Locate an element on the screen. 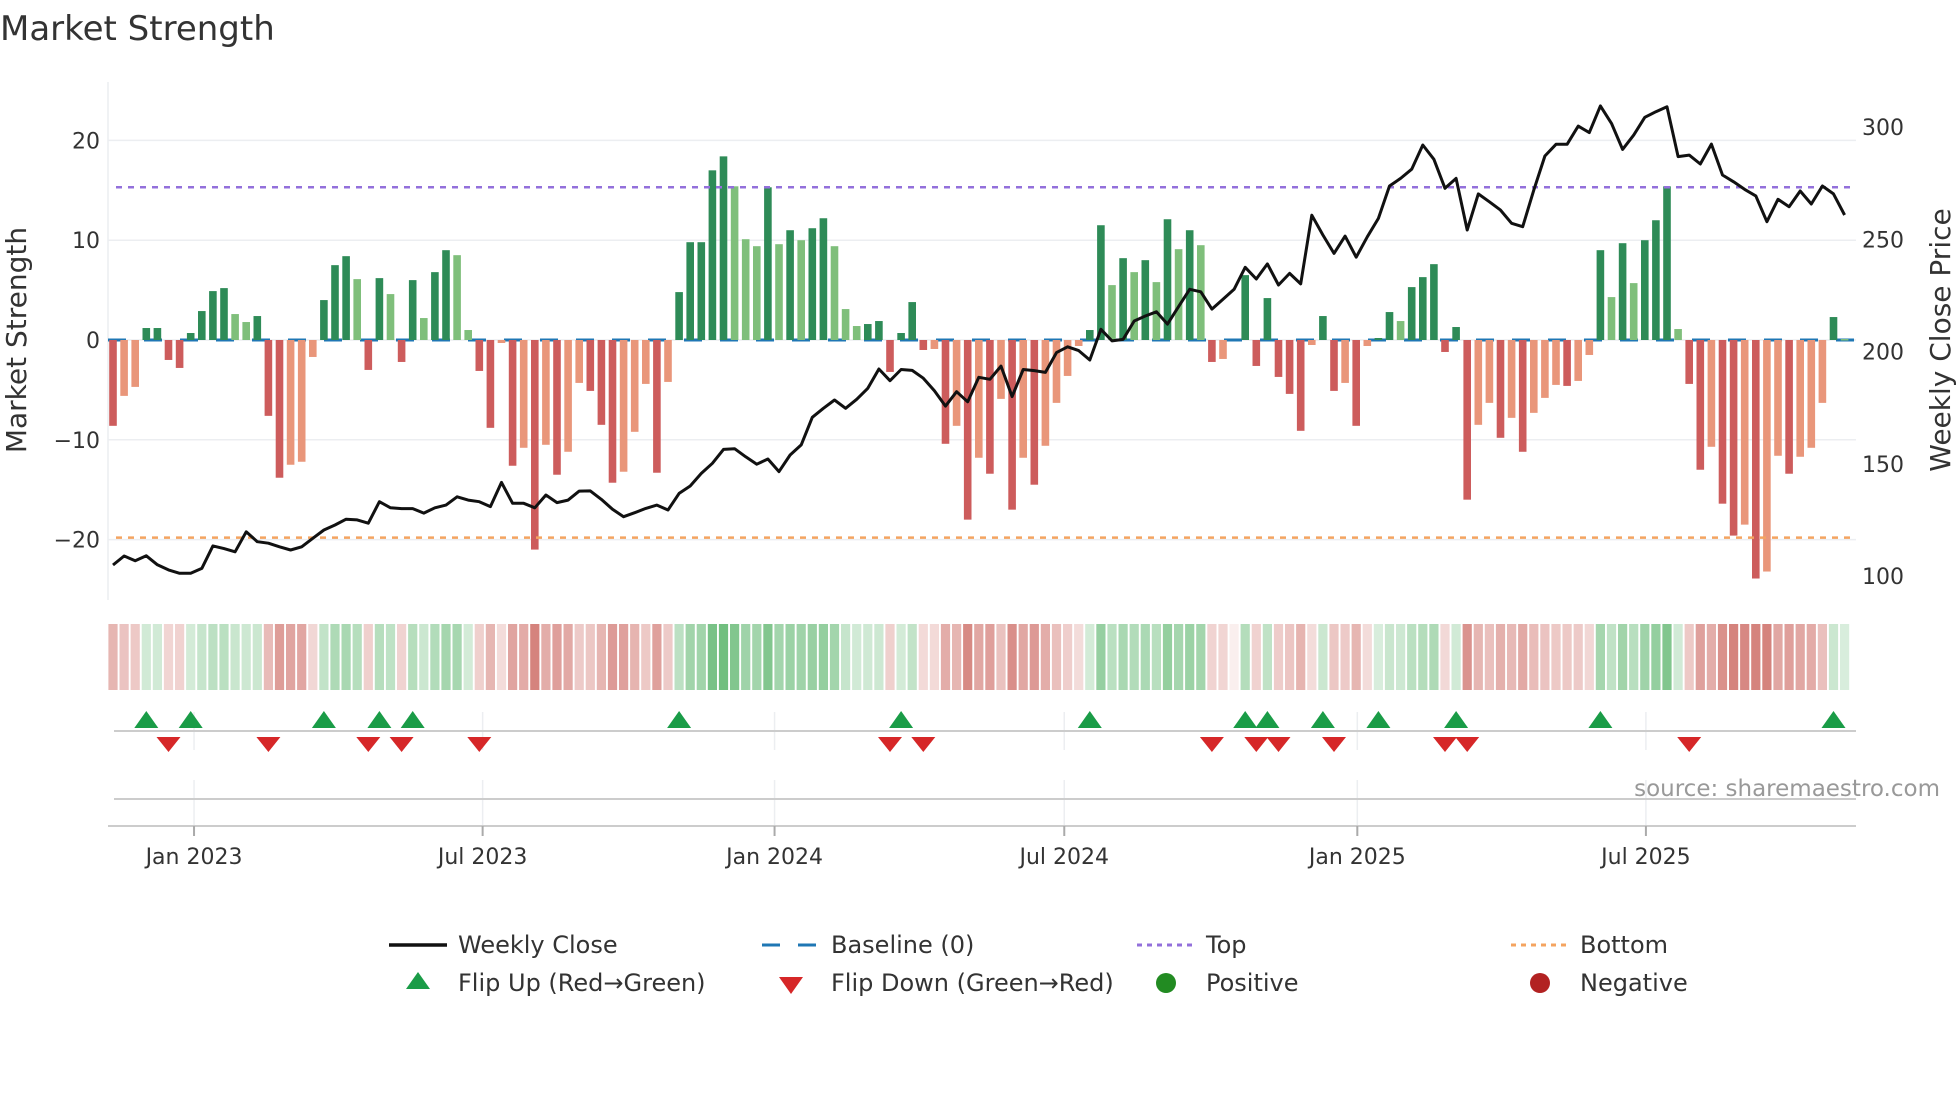  x-tick-label: Jan 2023 is located at coordinates (193, 857).